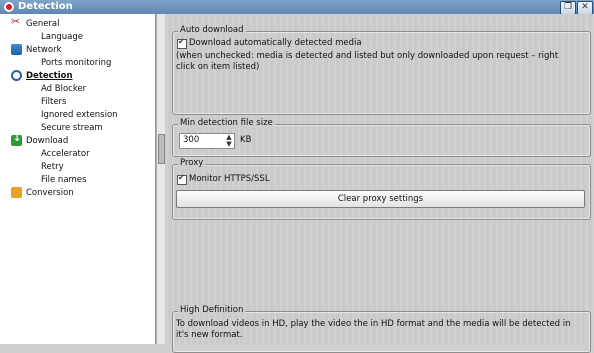 Image resolution: width=594 pixels, height=353 pixels. Describe the element at coordinates (275, 43) in the screenshot. I see `auto-download-label: Download automatically detected media` at that location.